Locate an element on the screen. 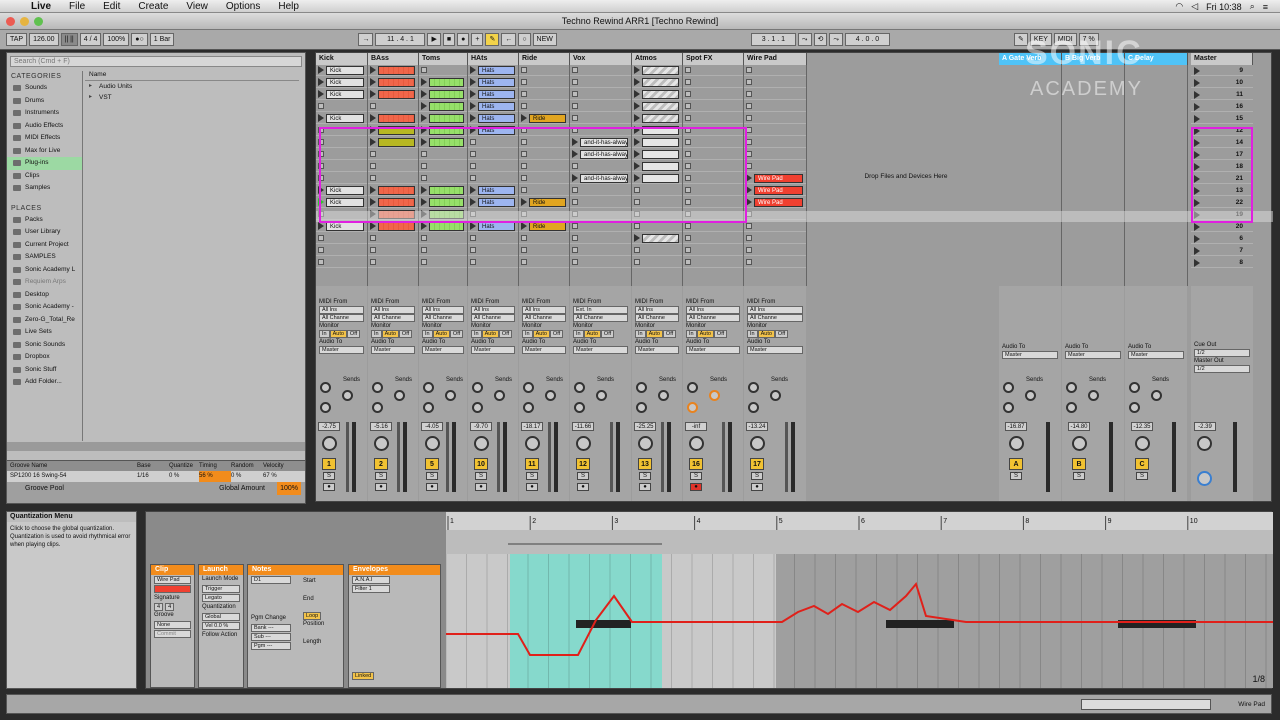 The image size is (1280, 720). category-plug-ins: Plug-ins is located at coordinates (44, 163).